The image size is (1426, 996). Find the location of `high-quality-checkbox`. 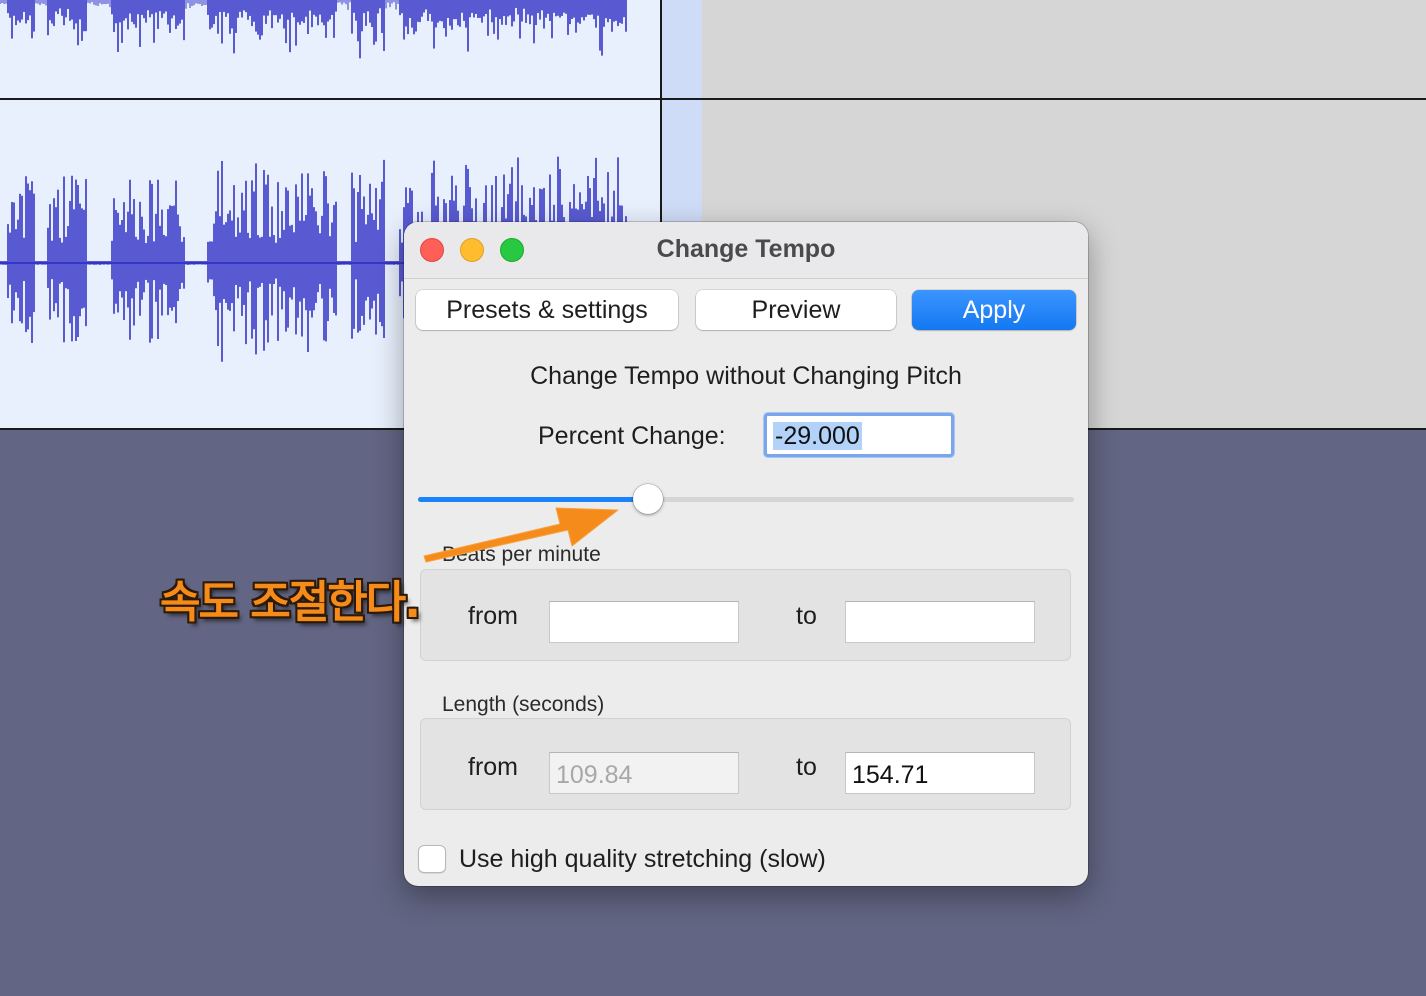

high-quality-checkbox is located at coordinates (432, 859).